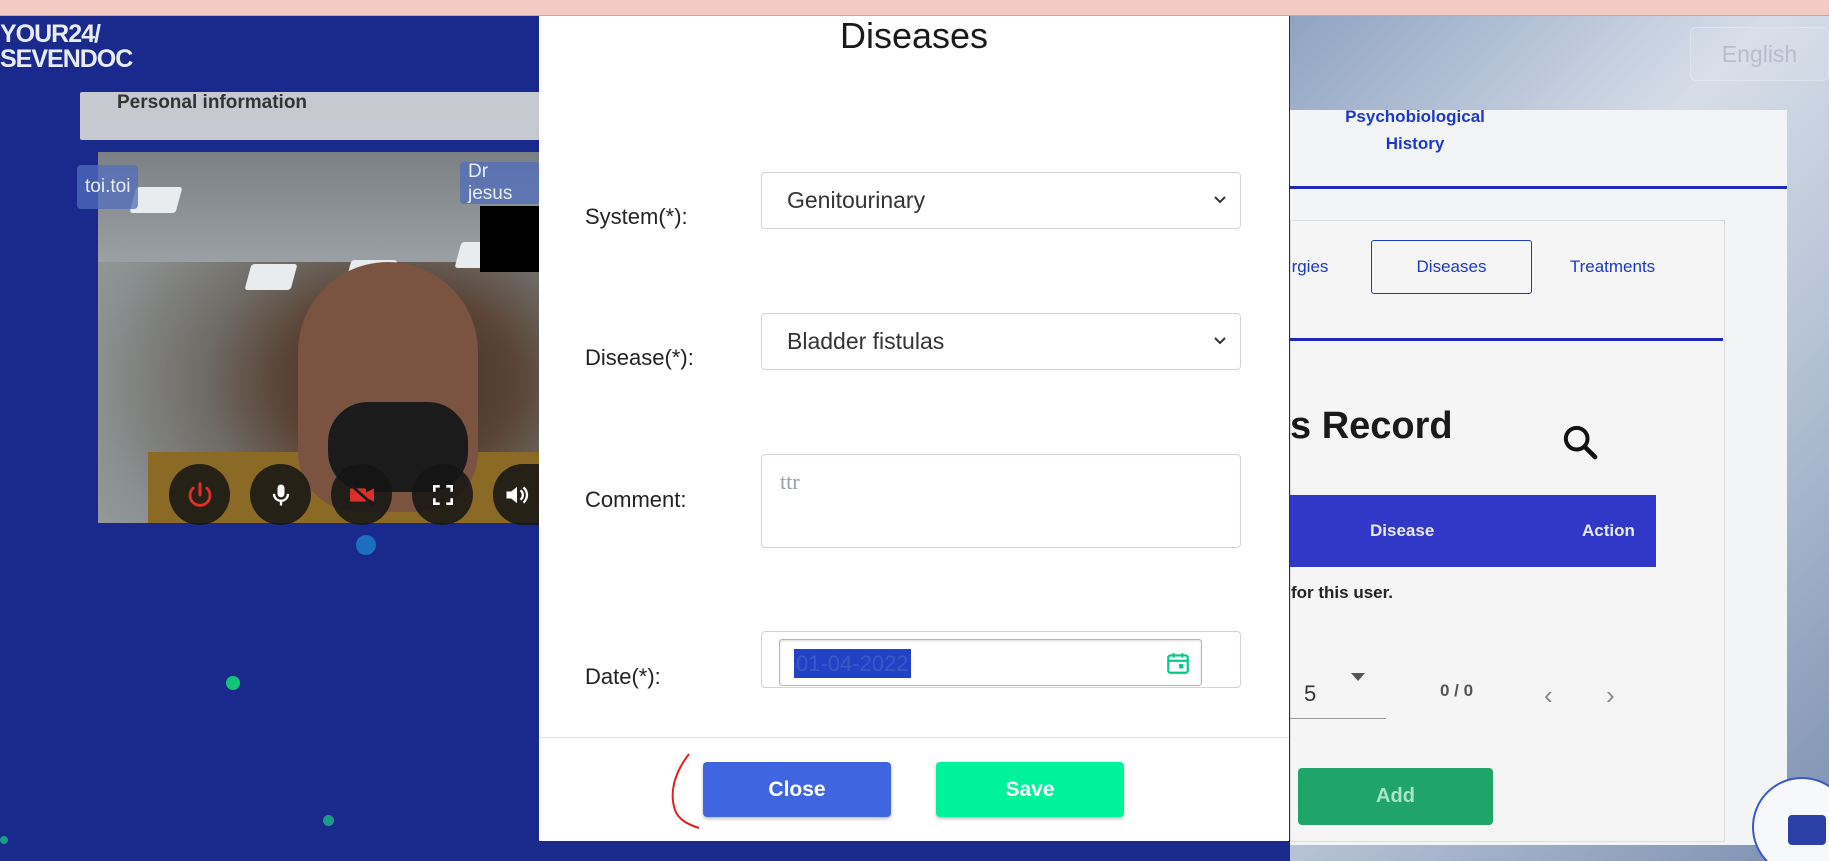 The height and width of the screenshot is (861, 1829). What do you see at coordinates (1338, 692) in the screenshot?
I see `page-size-select: 5` at bounding box center [1338, 692].